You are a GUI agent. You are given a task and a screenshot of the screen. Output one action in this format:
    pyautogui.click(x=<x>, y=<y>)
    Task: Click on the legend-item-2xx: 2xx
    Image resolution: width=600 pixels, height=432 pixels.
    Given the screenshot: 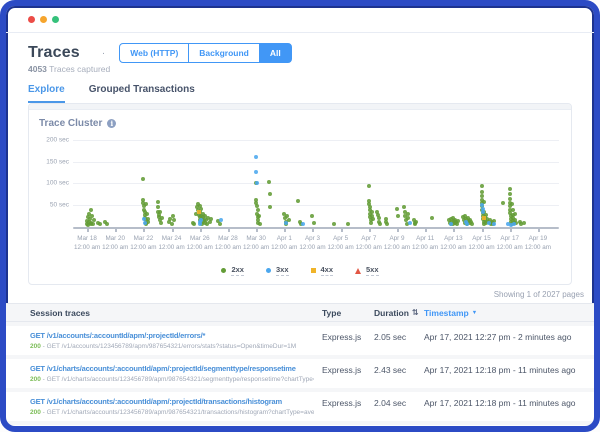 What is the action you would take?
    pyautogui.click(x=232, y=270)
    